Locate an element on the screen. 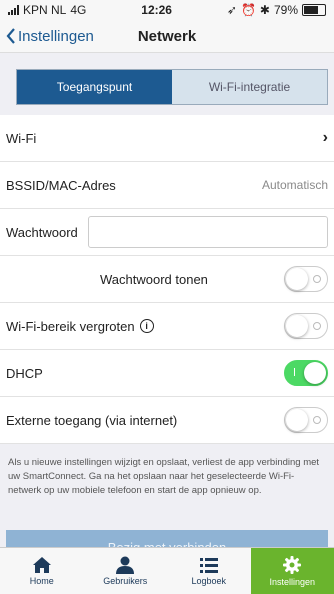 This screenshot has width=334, height=594. signal-icon is located at coordinates (13, 10).